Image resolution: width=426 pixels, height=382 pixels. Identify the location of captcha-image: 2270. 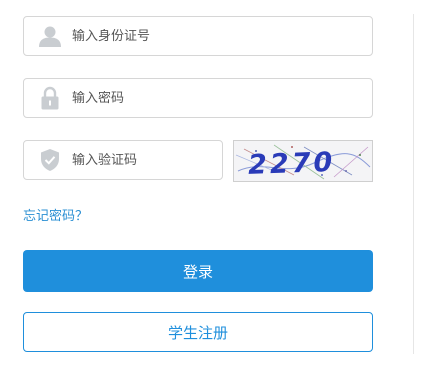
(303, 161).